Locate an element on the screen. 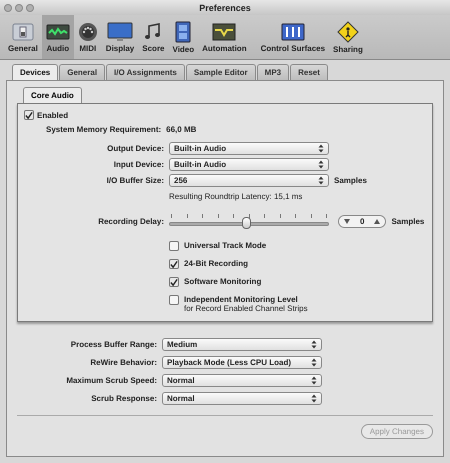  mixer-icon is located at coordinates (292, 32).